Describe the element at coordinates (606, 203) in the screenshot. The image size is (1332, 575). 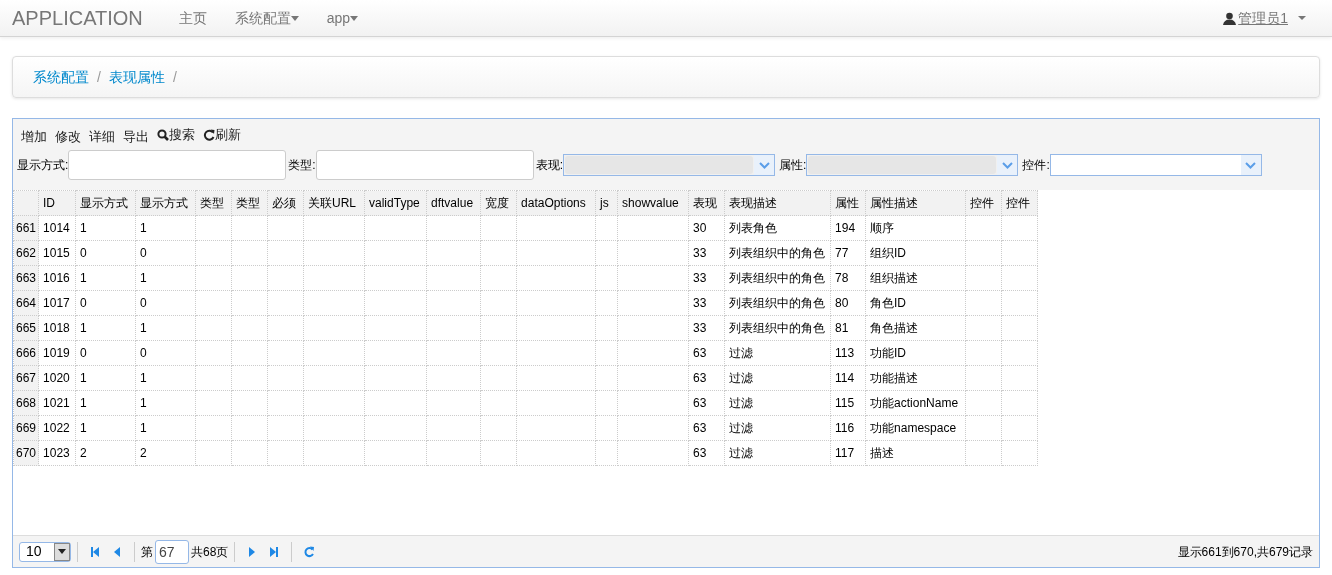
I see `column-header: js` at that location.